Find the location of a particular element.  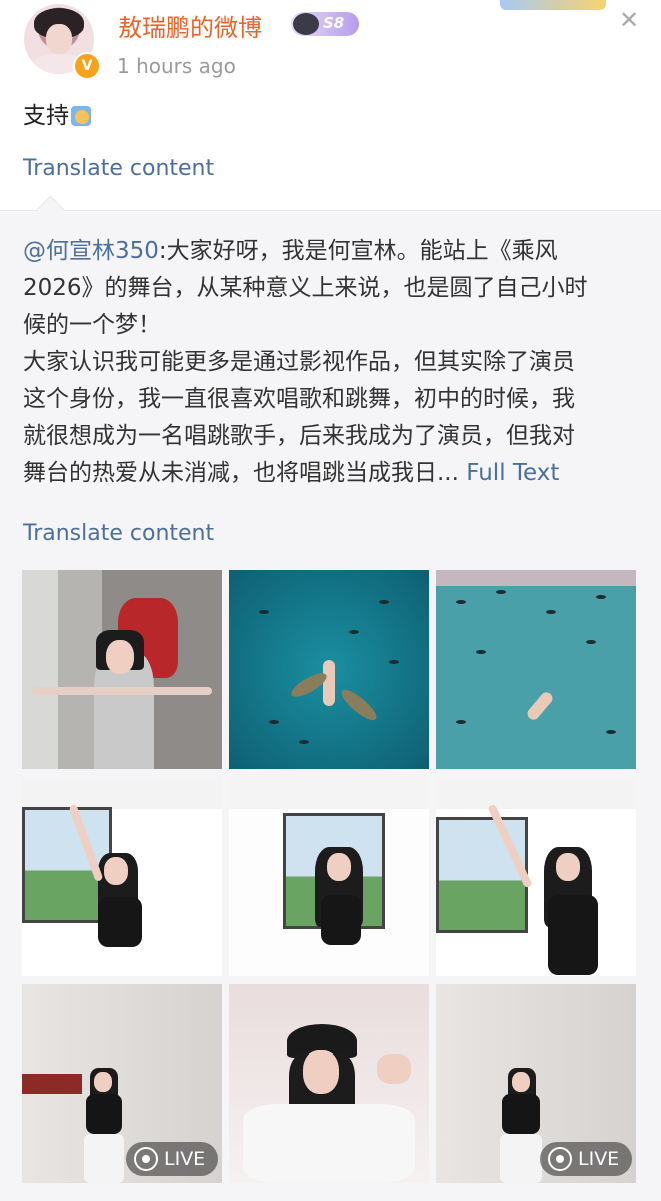

promo-banner is located at coordinates (553, 5).